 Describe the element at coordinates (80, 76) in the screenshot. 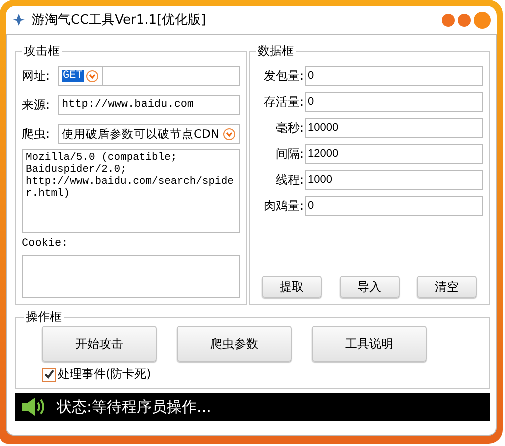

I see `method-dropdown: GET` at that location.